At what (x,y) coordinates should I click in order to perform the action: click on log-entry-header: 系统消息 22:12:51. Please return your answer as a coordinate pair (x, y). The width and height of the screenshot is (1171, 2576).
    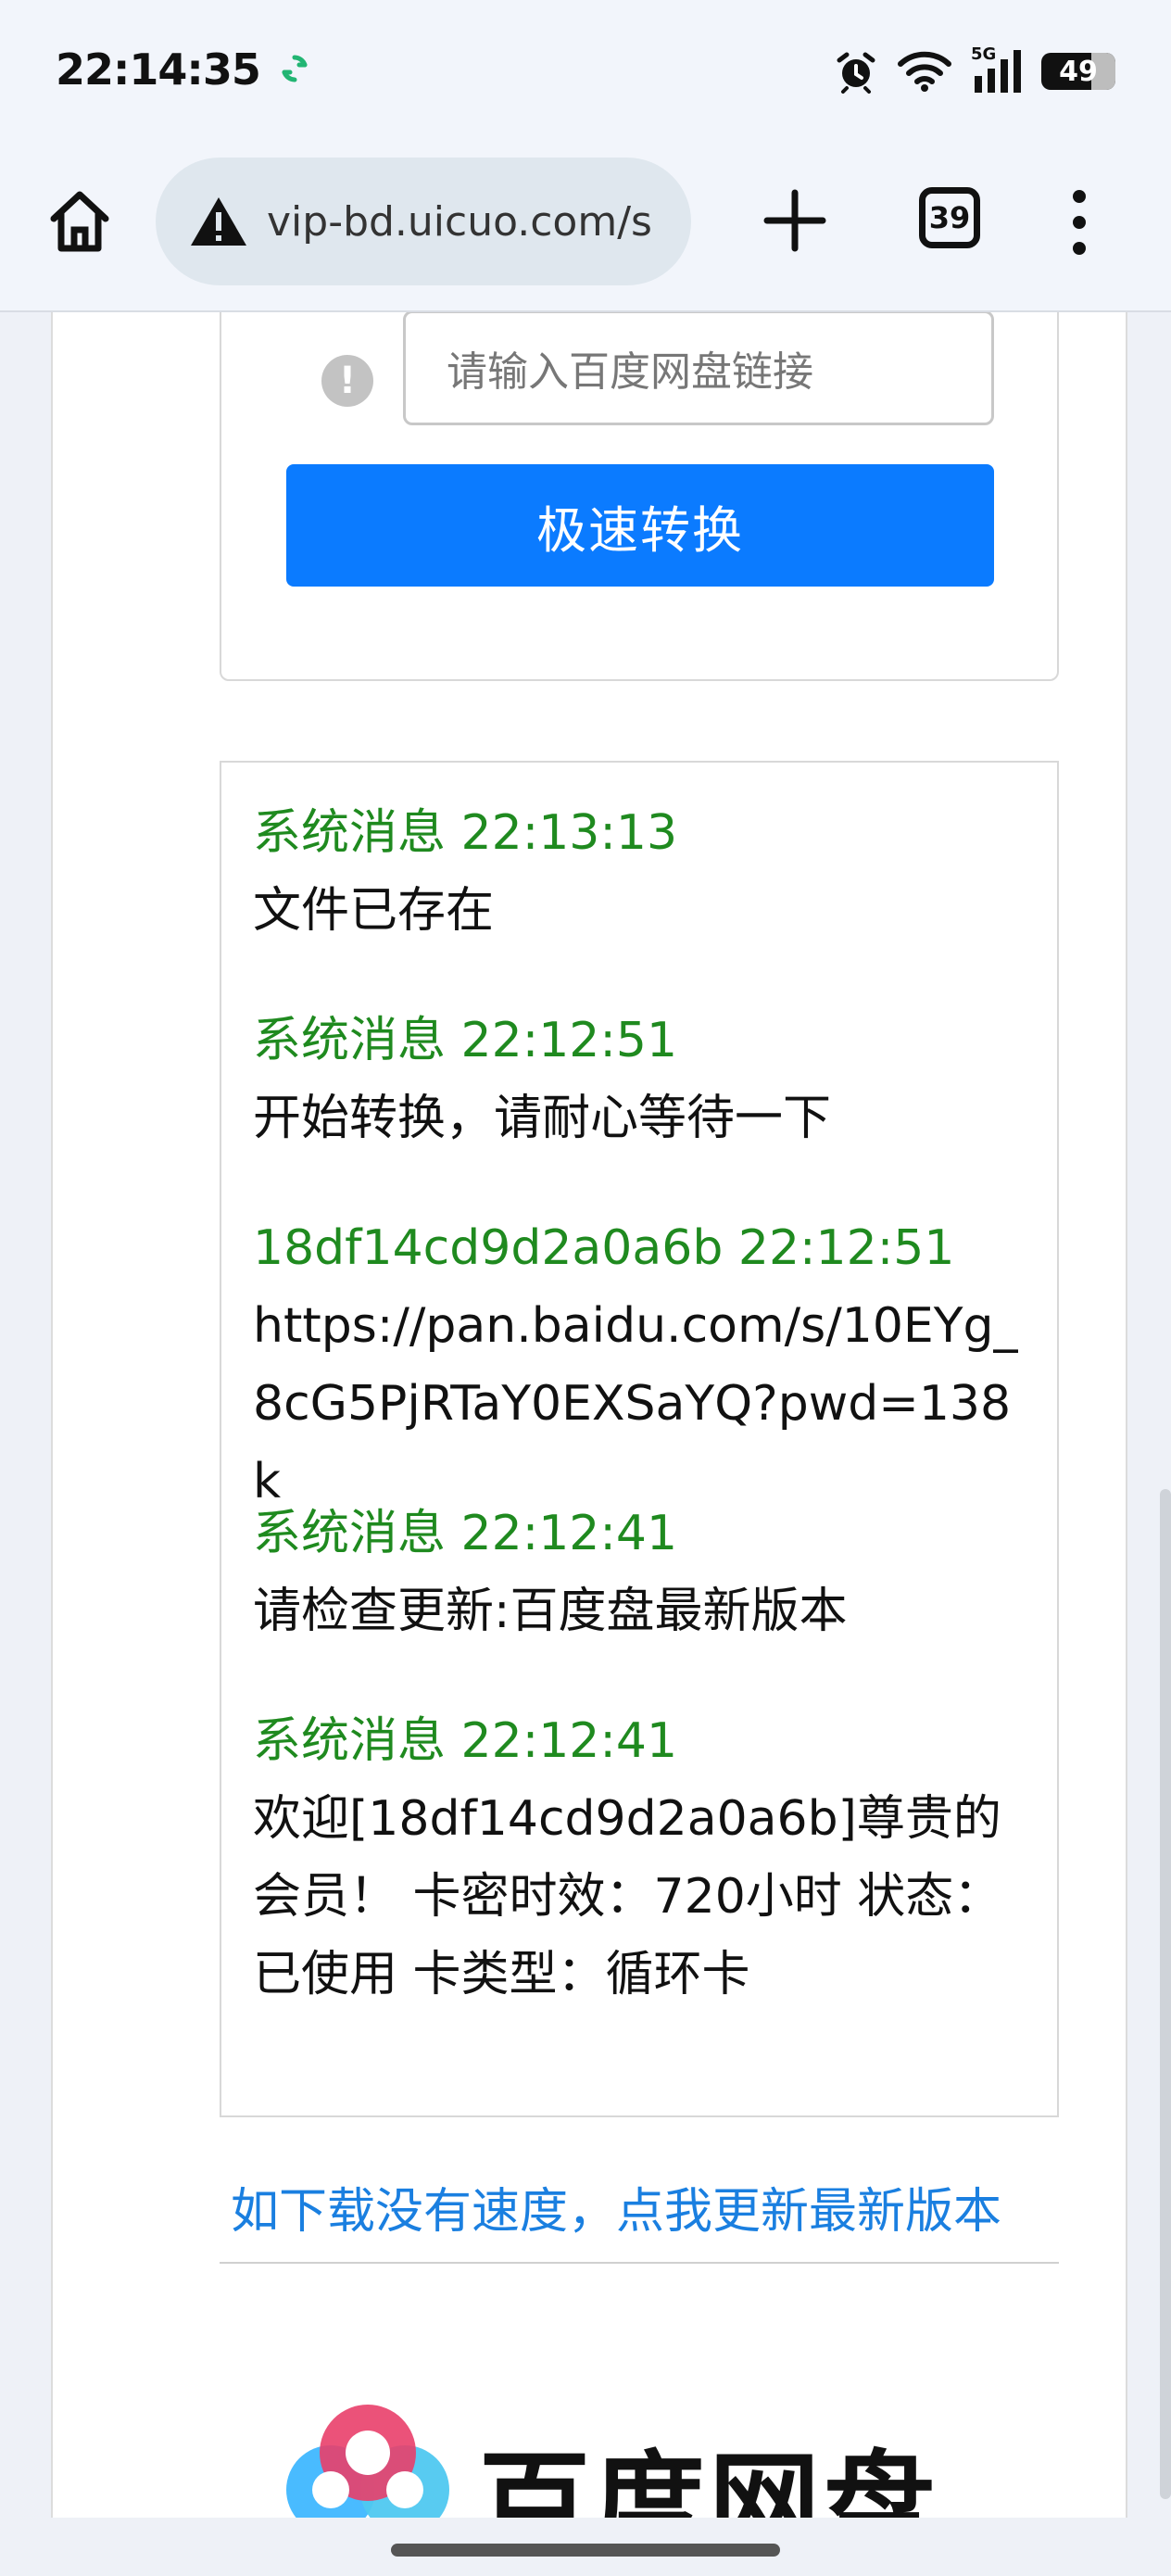
    Looking at the image, I should click on (466, 1040).